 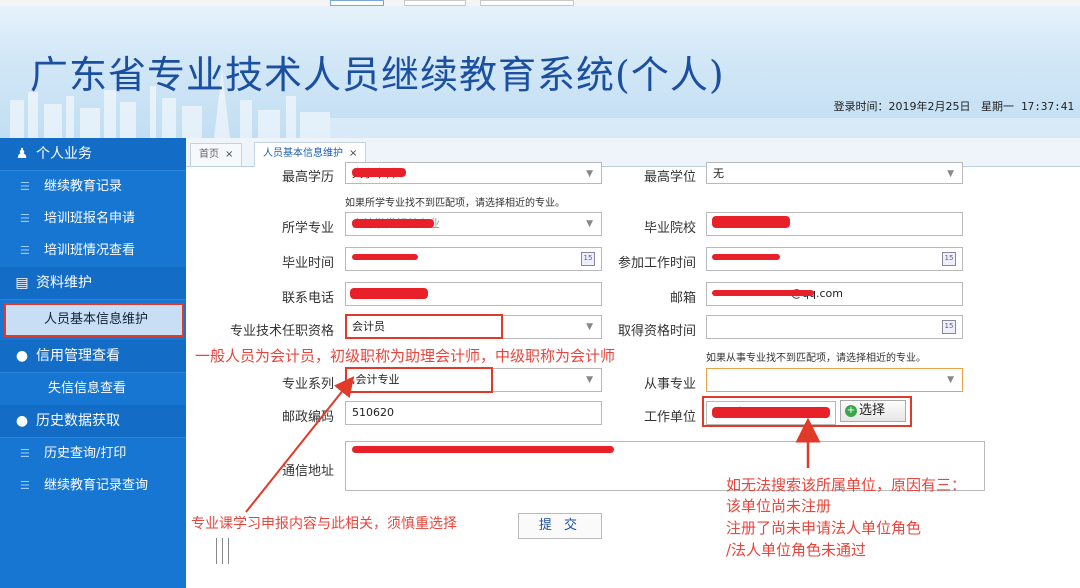 What do you see at coordinates (846, 485) in the screenshot?
I see `employer-annotation-1: 如无法搜索该所属单位，原因有三：` at bounding box center [846, 485].